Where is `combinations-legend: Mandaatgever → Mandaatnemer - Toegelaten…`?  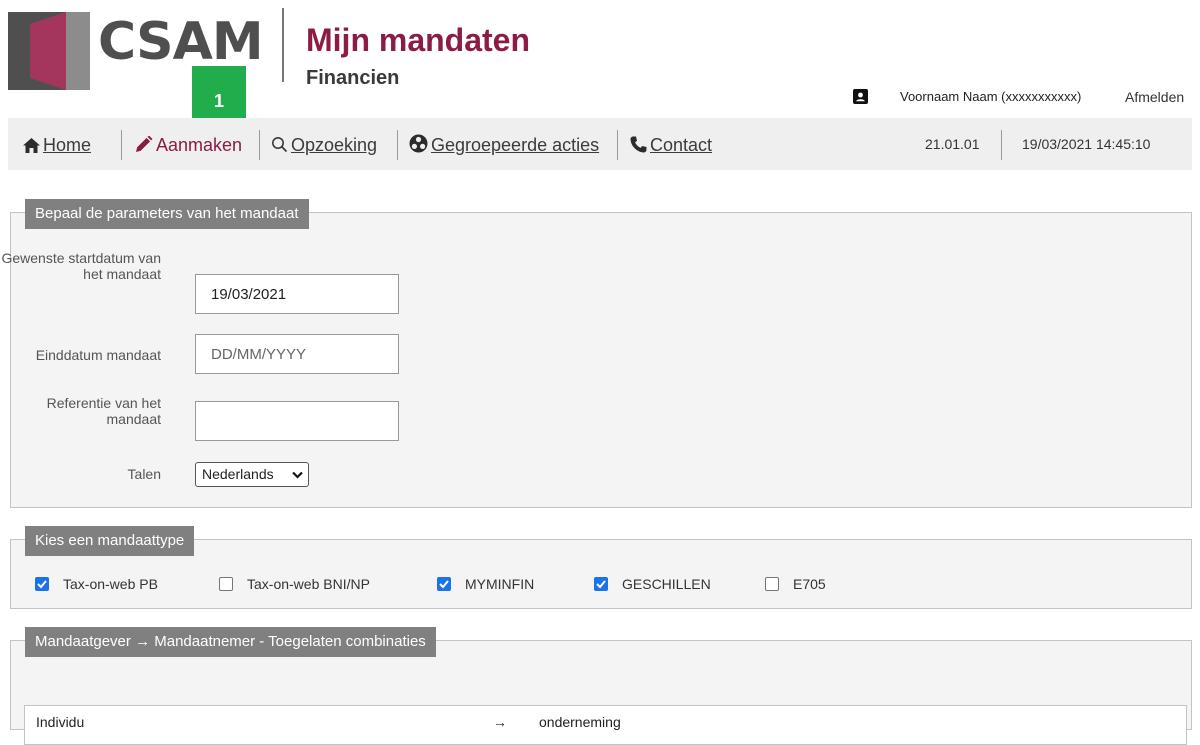 combinations-legend: Mandaatgever → Mandaatnemer - Toegelaten… is located at coordinates (230, 642).